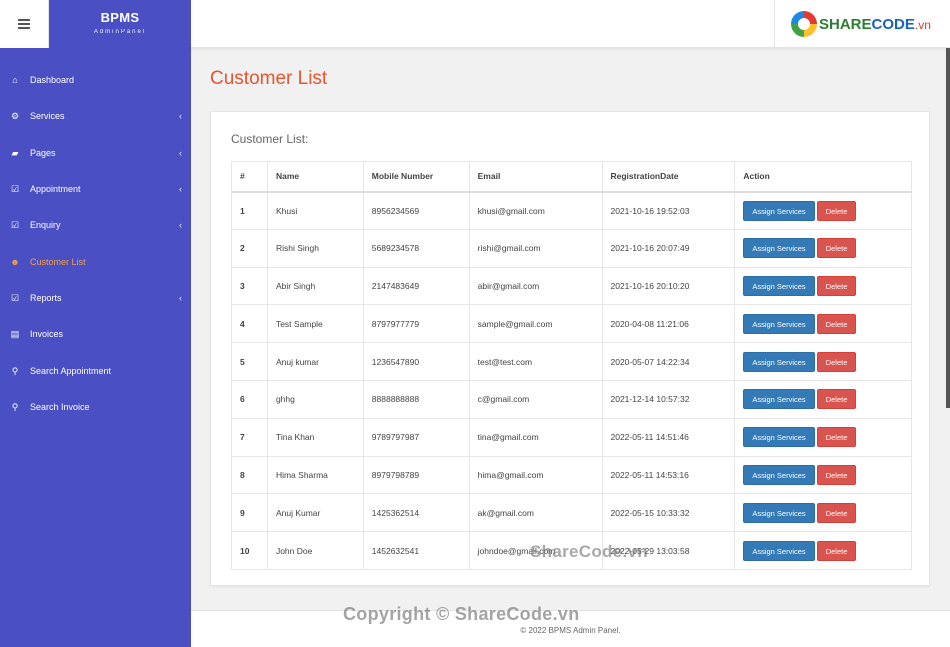 Image resolution: width=950 pixels, height=647 pixels. What do you see at coordinates (570, 630) in the screenshot?
I see `footer-copyright: © 2022 BPMS Admin Panel.` at bounding box center [570, 630].